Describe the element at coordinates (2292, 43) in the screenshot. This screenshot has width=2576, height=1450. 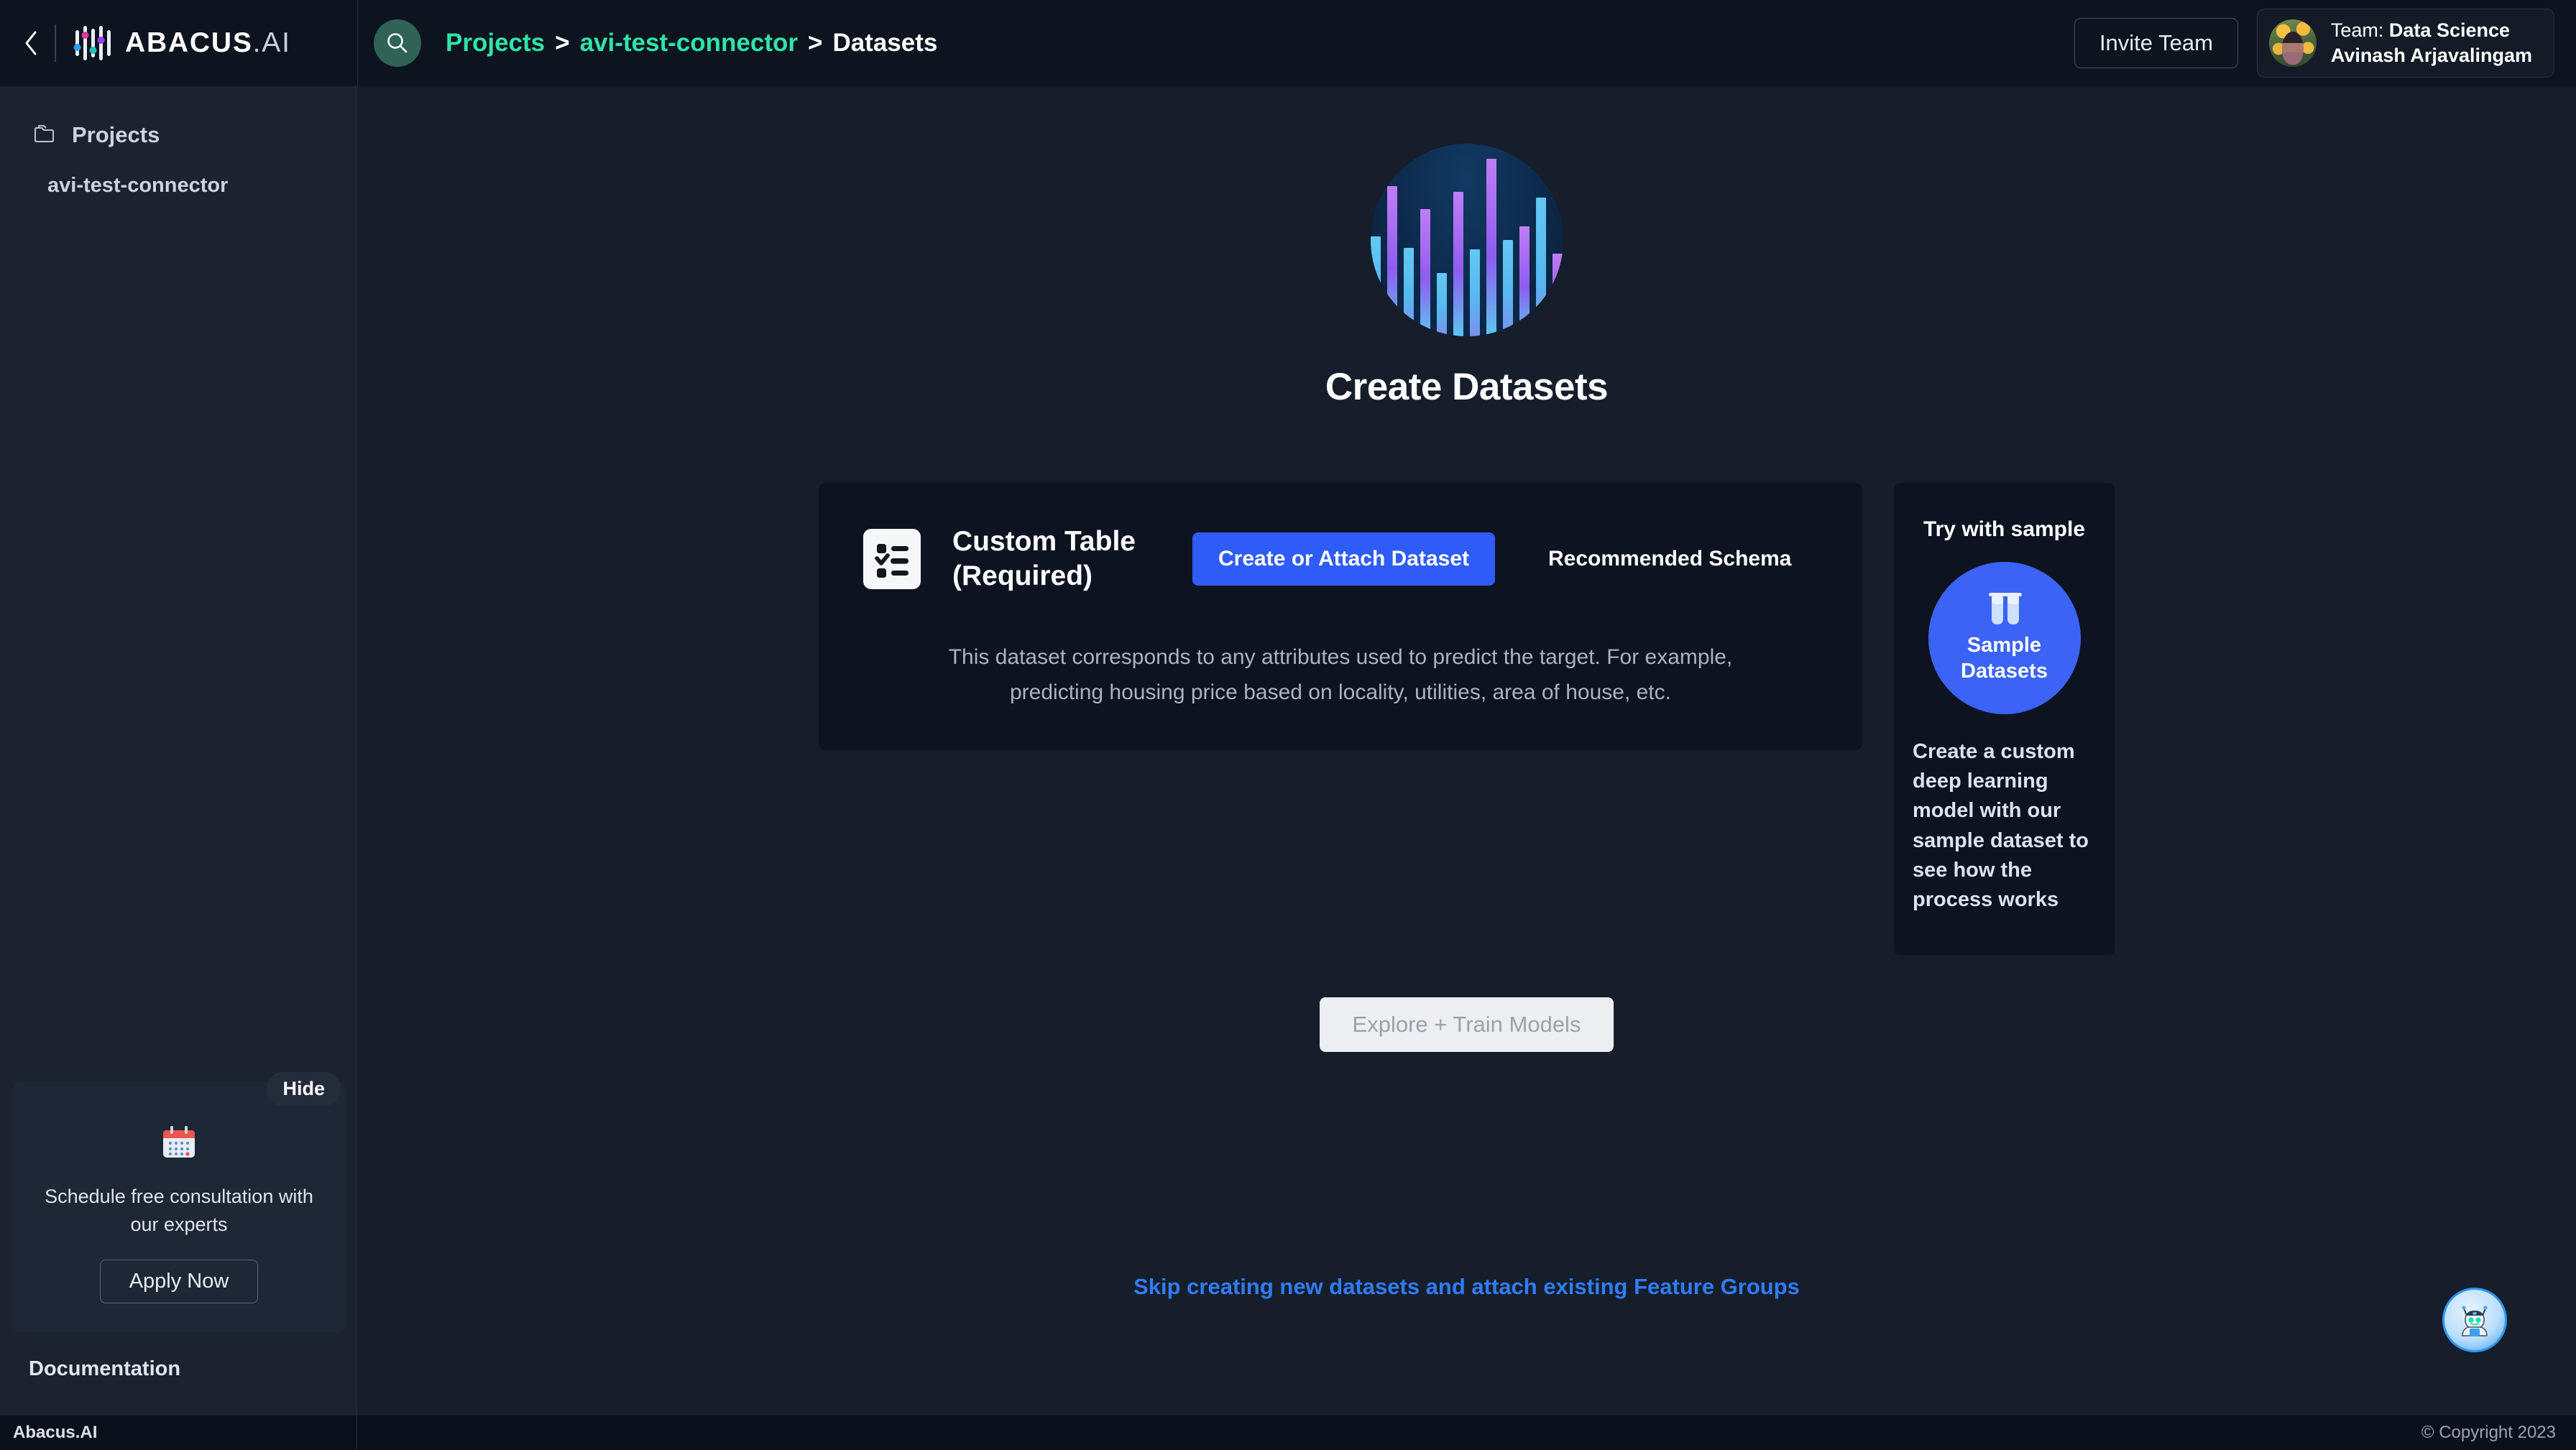
I see `avatar` at that location.